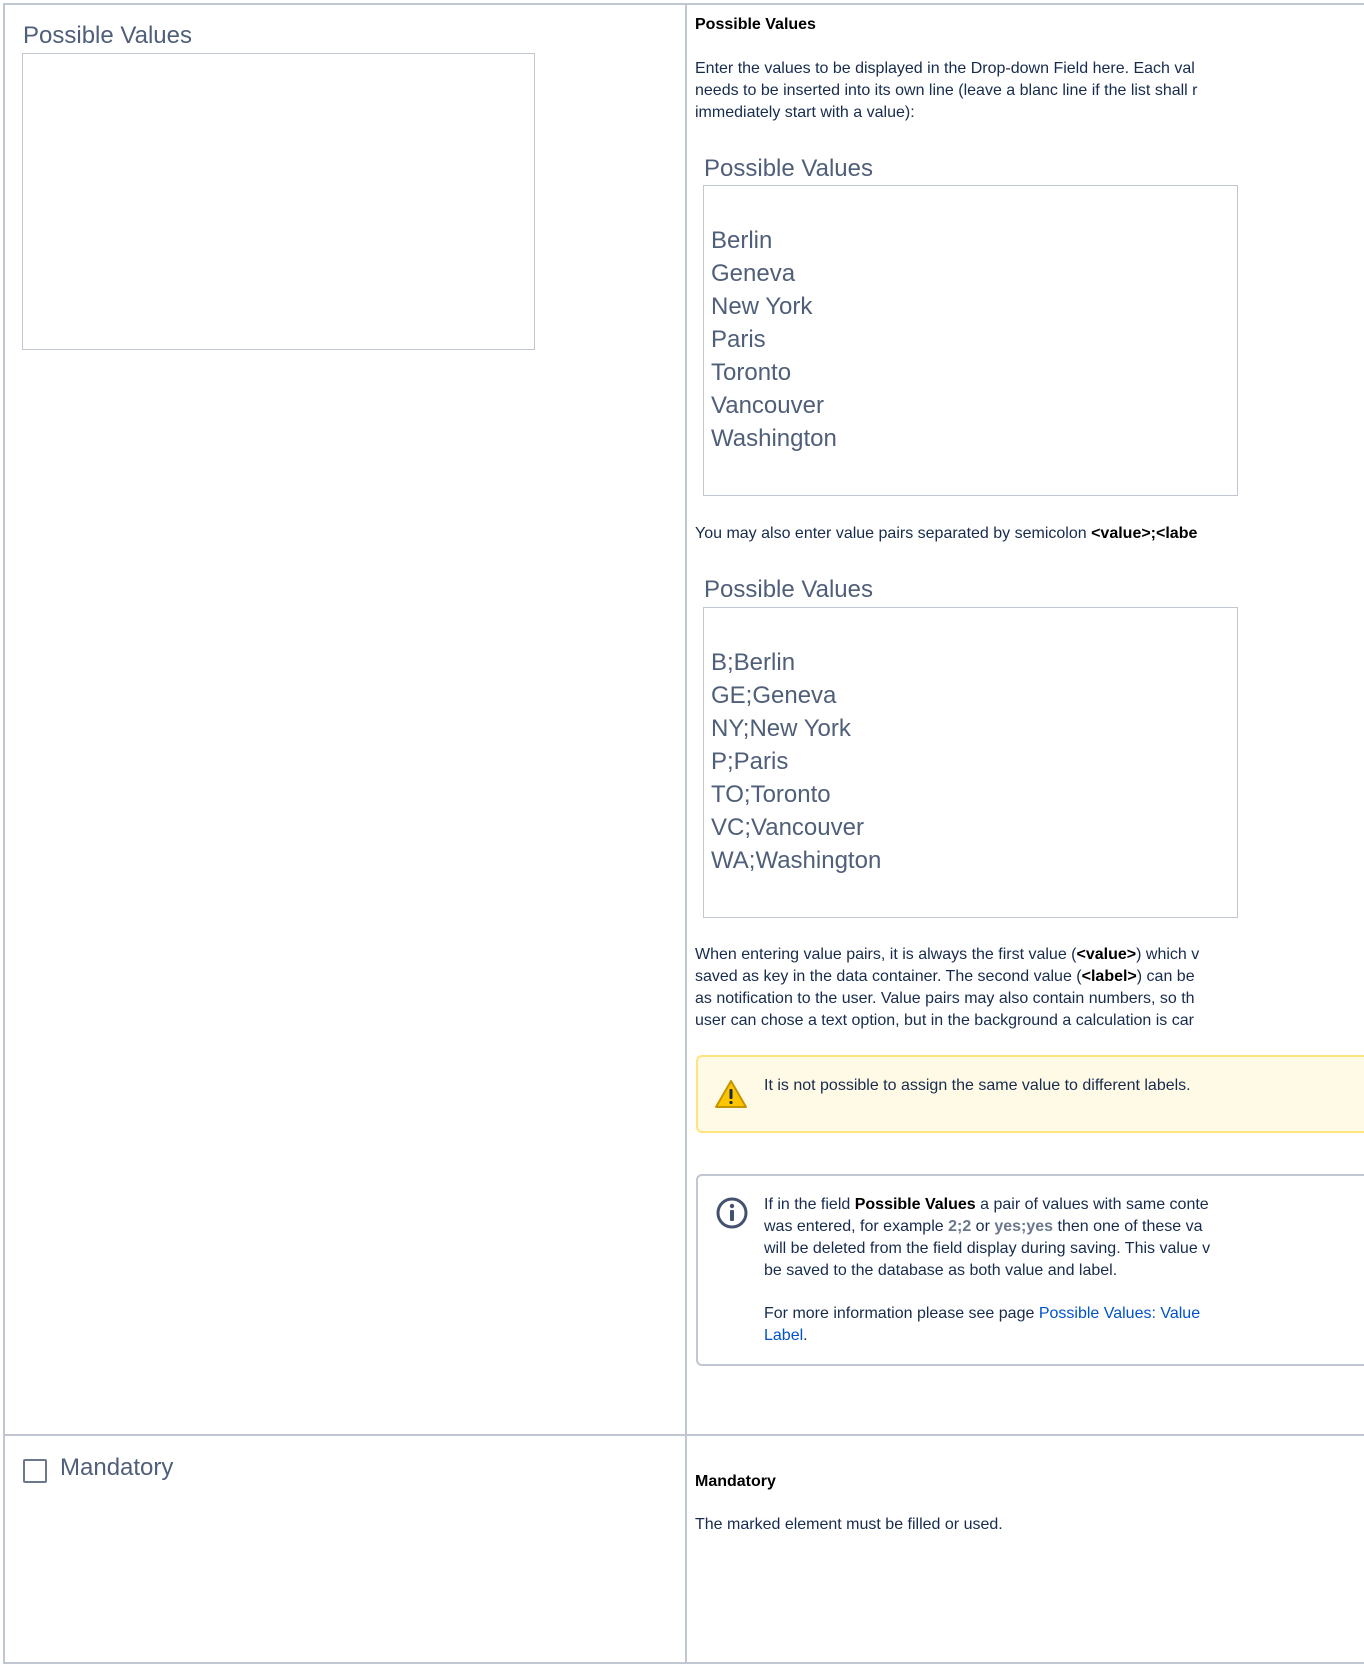  Describe the element at coordinates (750, 761) in the screenshot. I see `example2-line: P;Paris` at that location.